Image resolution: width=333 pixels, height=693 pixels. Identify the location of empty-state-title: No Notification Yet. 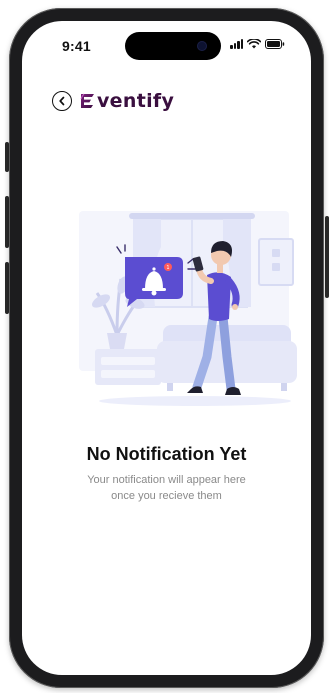
(166, 454).